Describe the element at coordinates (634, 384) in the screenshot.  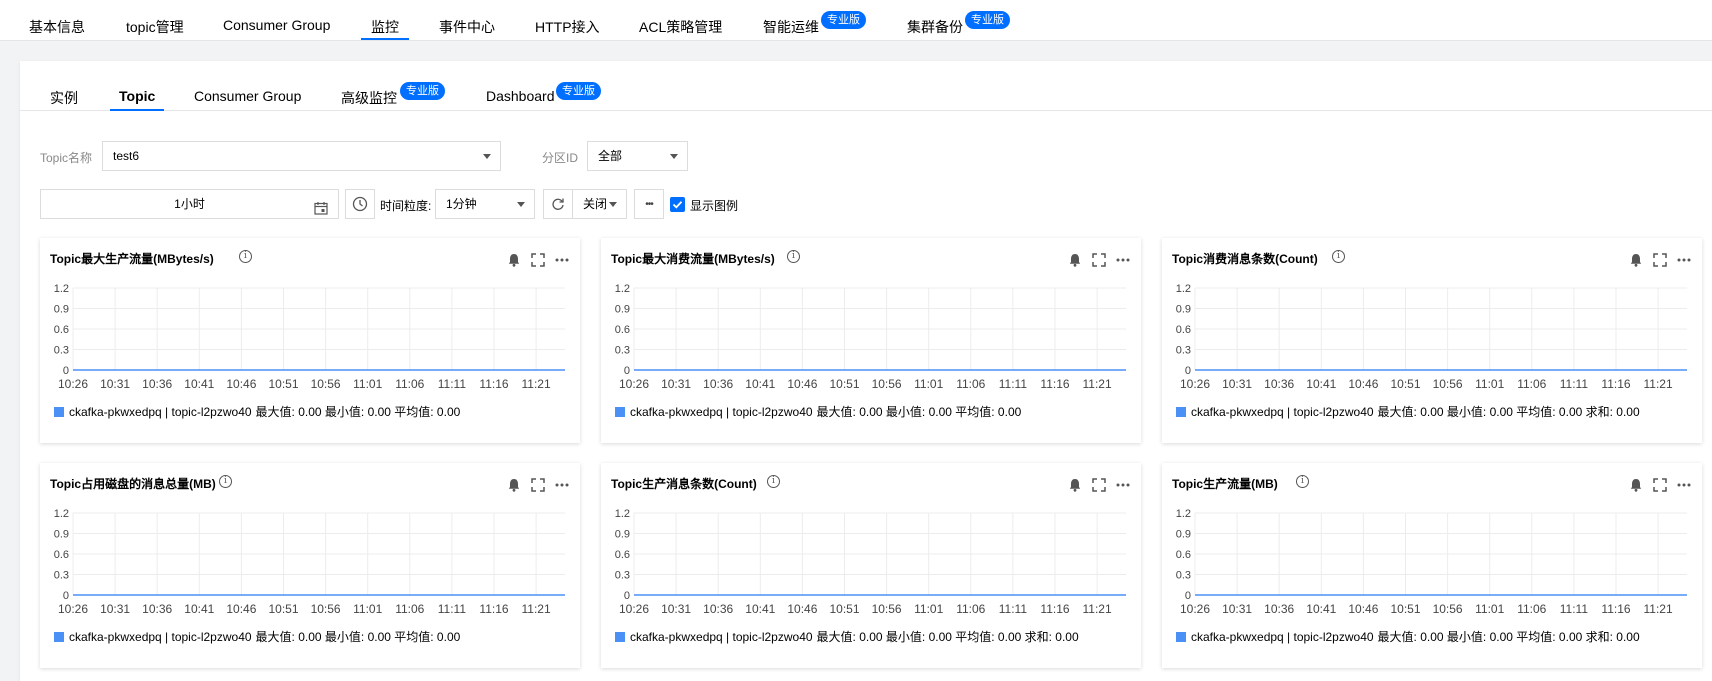
I see `x-tick-label: 10:26` at that location.